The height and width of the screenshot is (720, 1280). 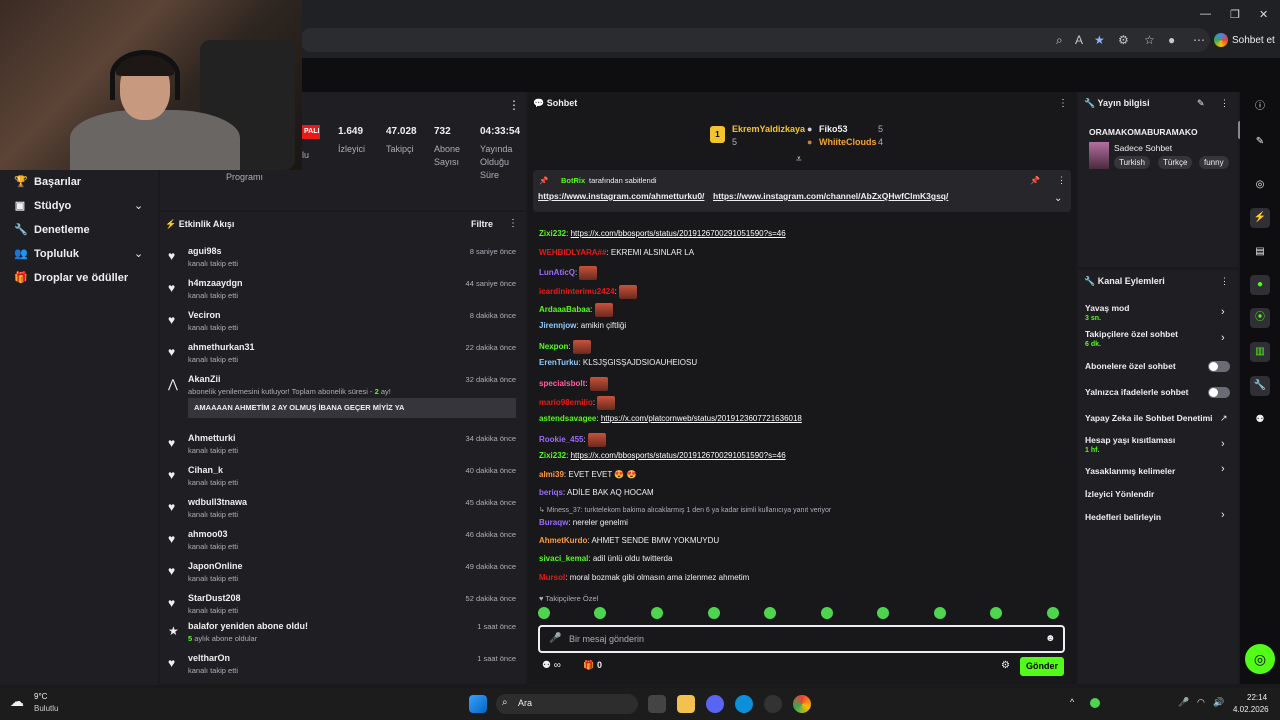 What do you see at coordinates (215, 283) in the screenshot?
I see `activity-username: h4mzaaydgn` at bounding box center [215, 283].